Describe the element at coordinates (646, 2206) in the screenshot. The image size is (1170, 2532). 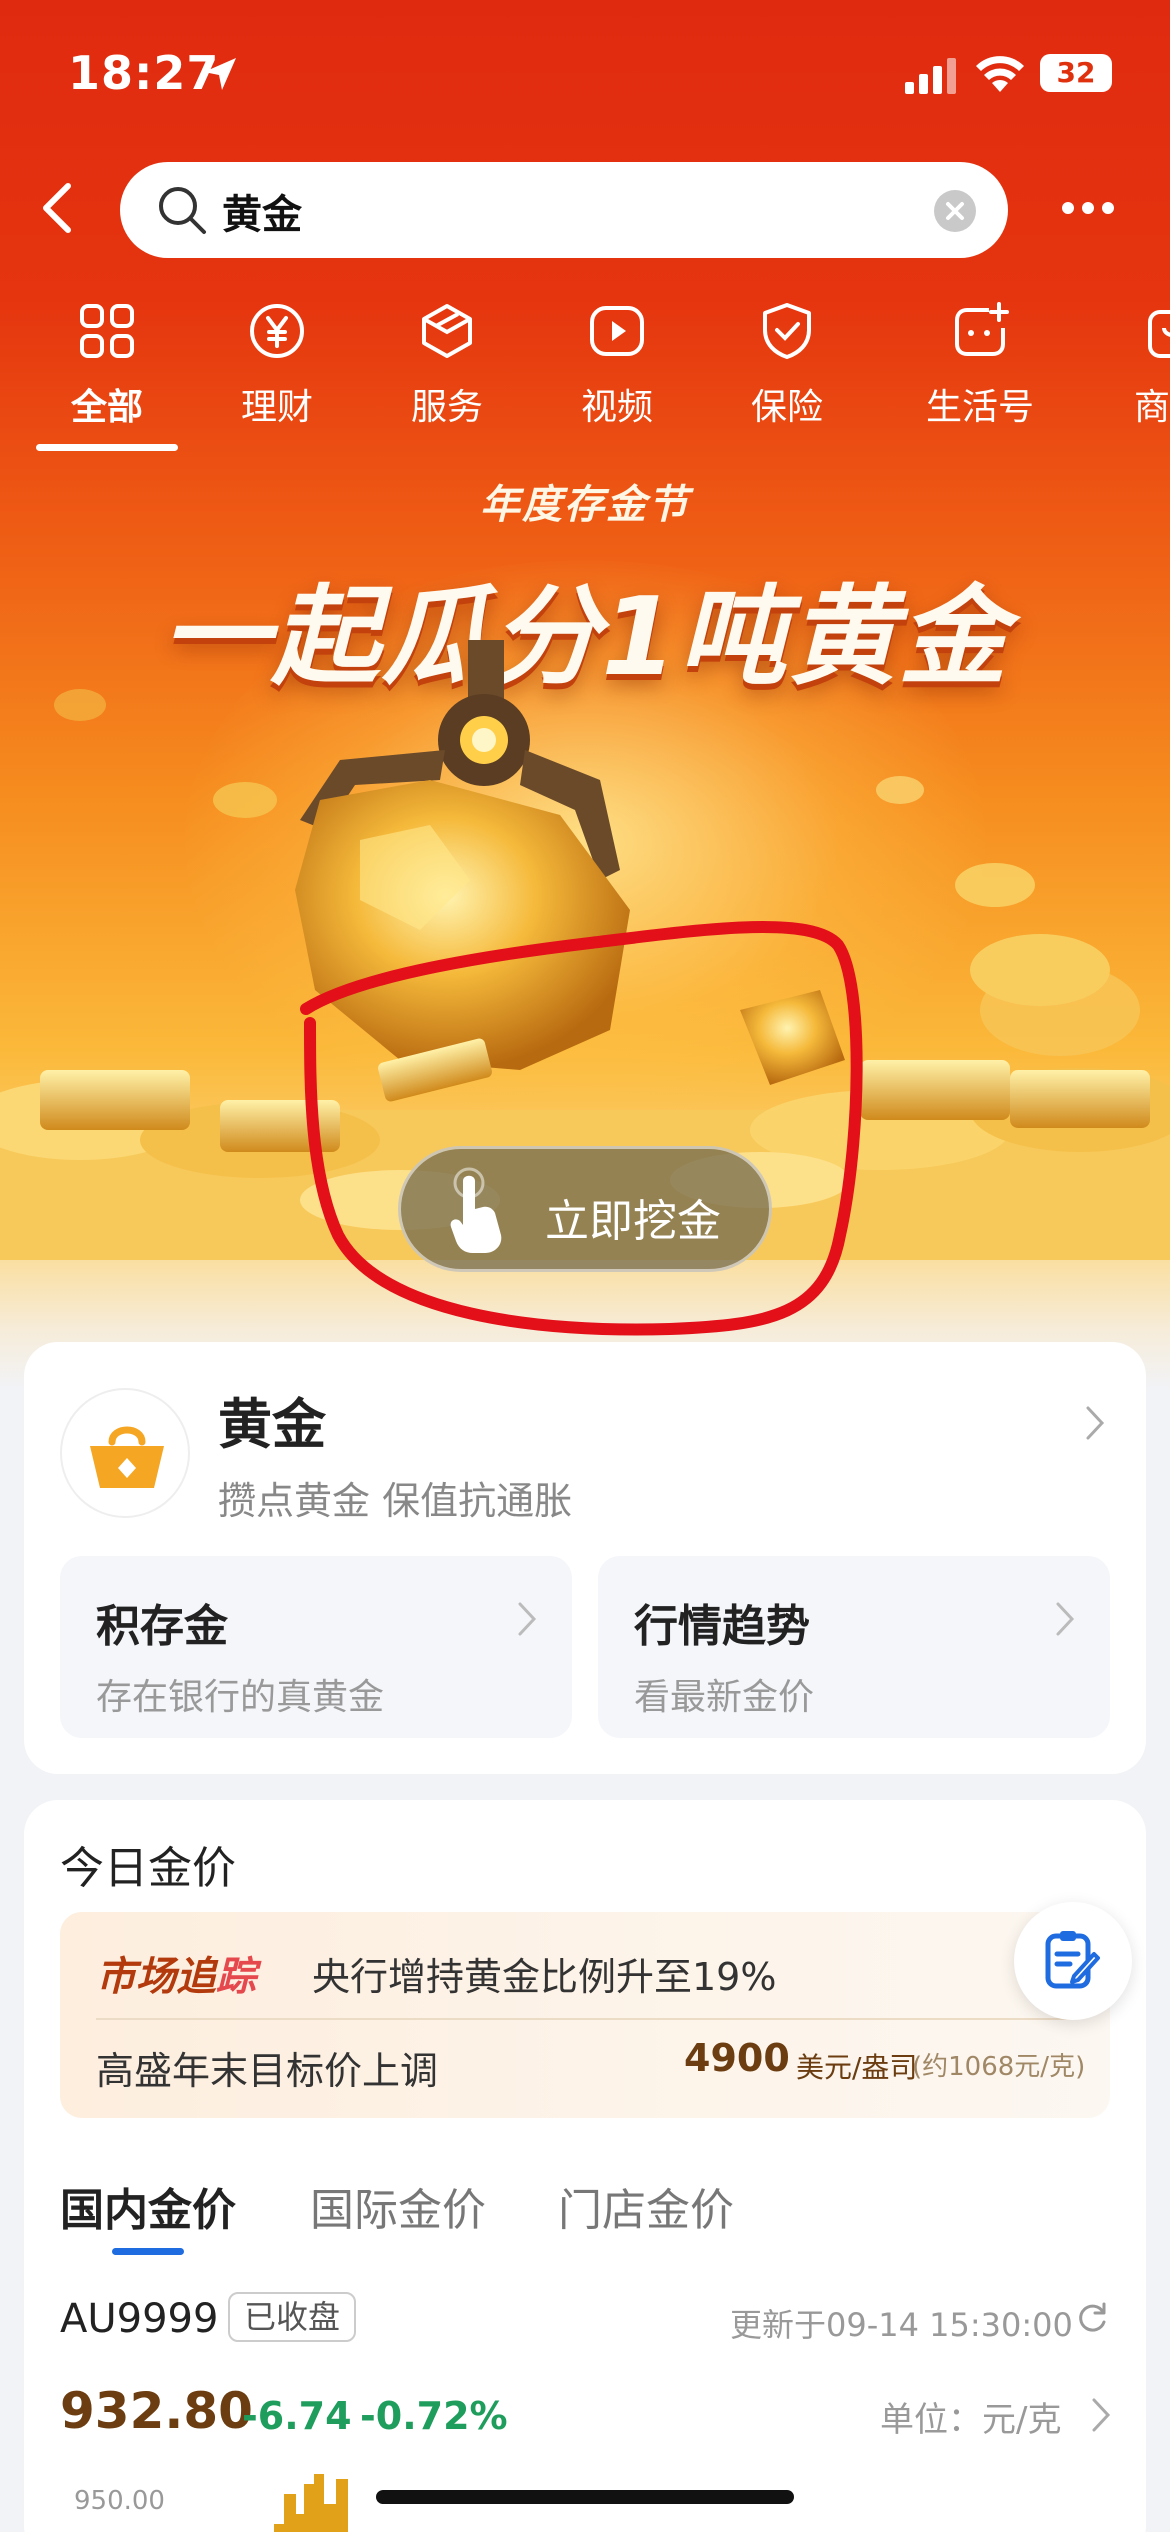
I see `tab-store-price: 门店金价` at that location.